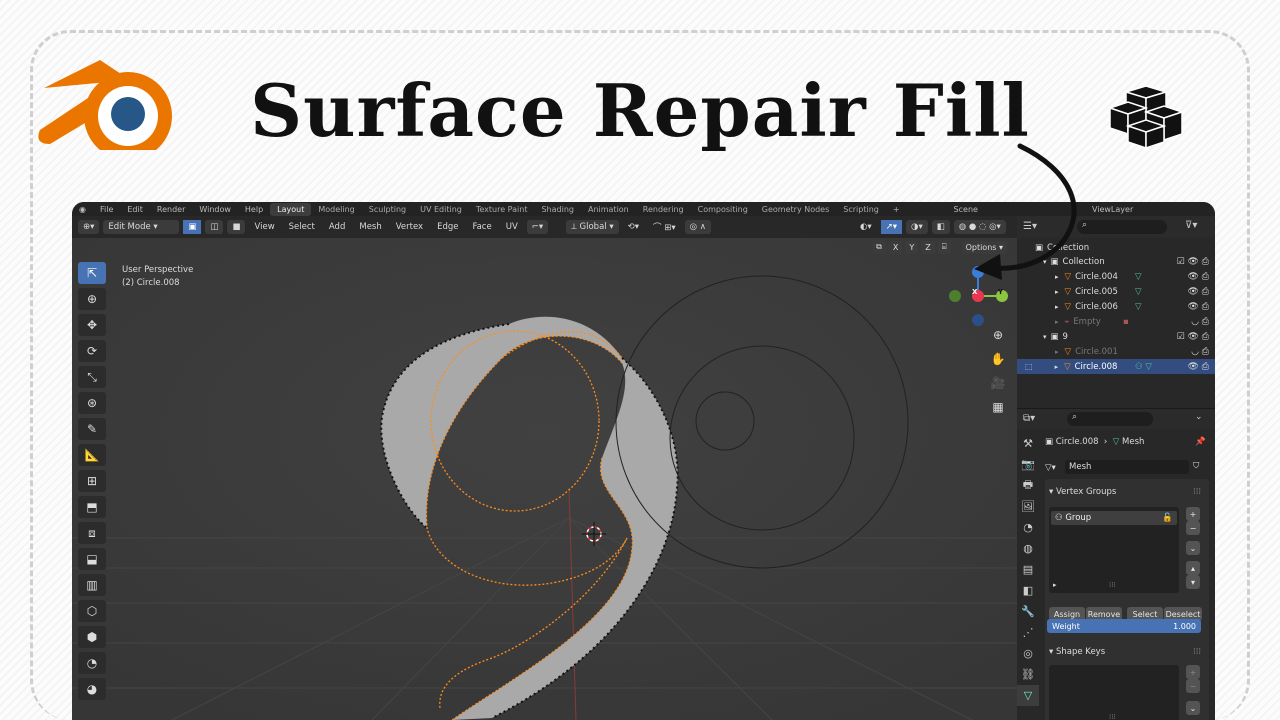 The image size is (1280, 720). I want to click on modifier-tab-icon: 🔧, so click(1028, 611).